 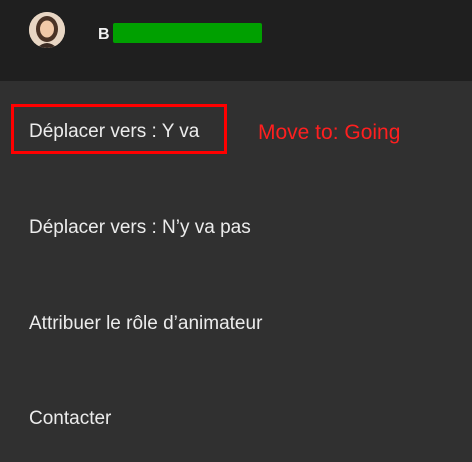 What do you see at coordinates (104, 34) in the screenshot?
I see `user-name-initial: B` at bounding box center [104, 34].